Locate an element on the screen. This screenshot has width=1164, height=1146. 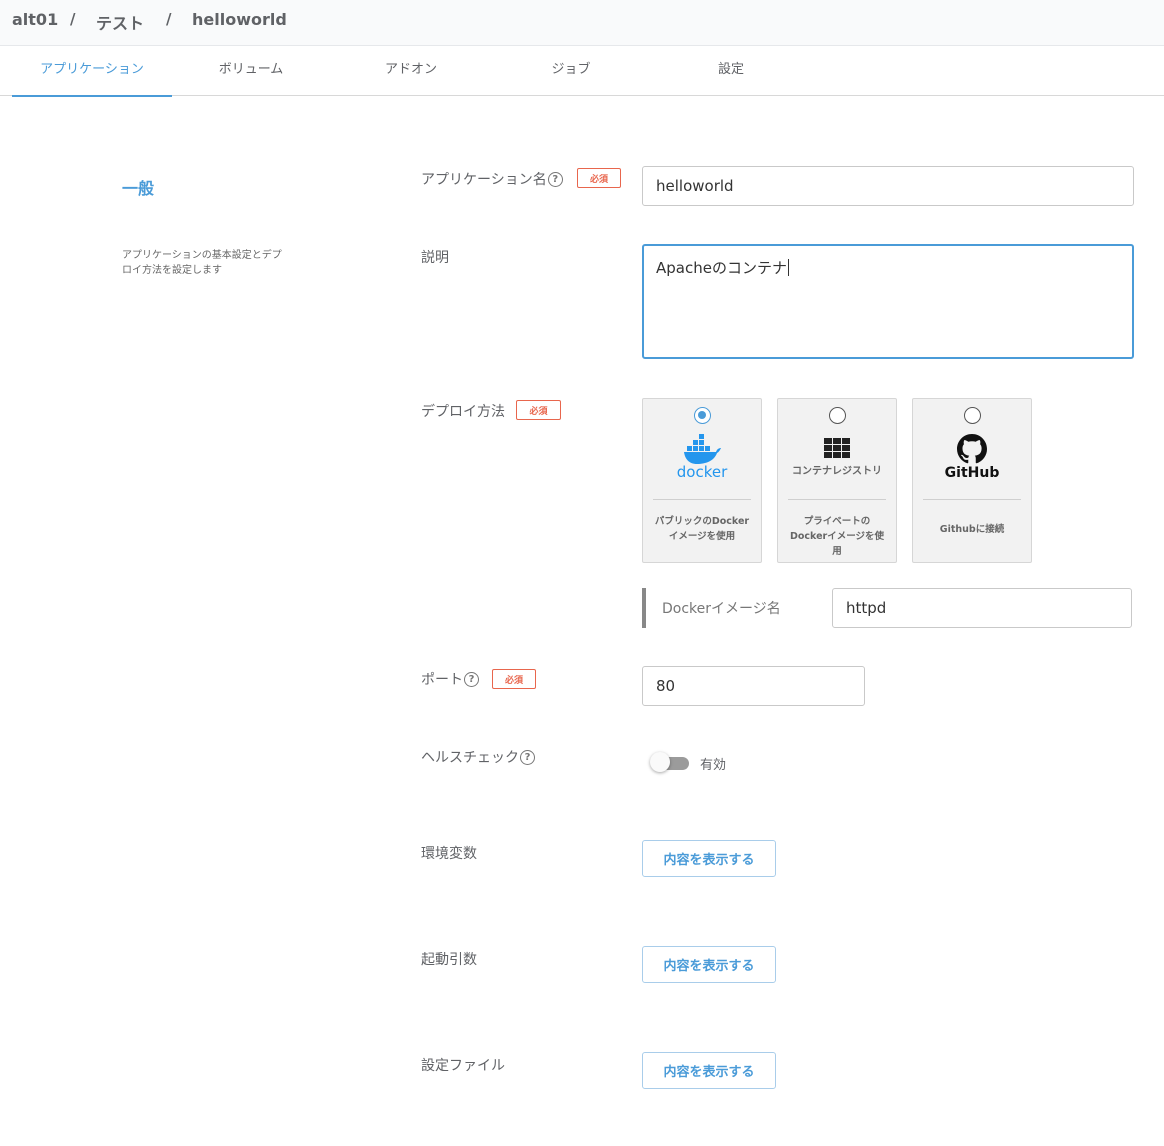
sub-field-indicator is located at coordinates (644, 608).